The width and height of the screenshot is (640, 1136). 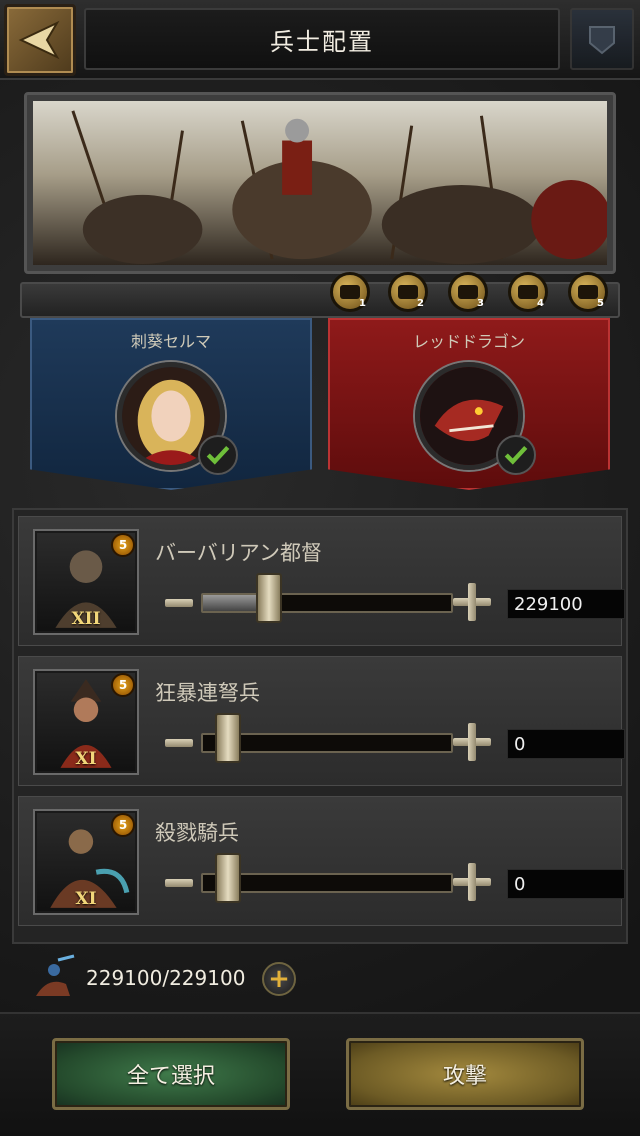 I want to click on battle-scene-image, so click(x=320, y=183).